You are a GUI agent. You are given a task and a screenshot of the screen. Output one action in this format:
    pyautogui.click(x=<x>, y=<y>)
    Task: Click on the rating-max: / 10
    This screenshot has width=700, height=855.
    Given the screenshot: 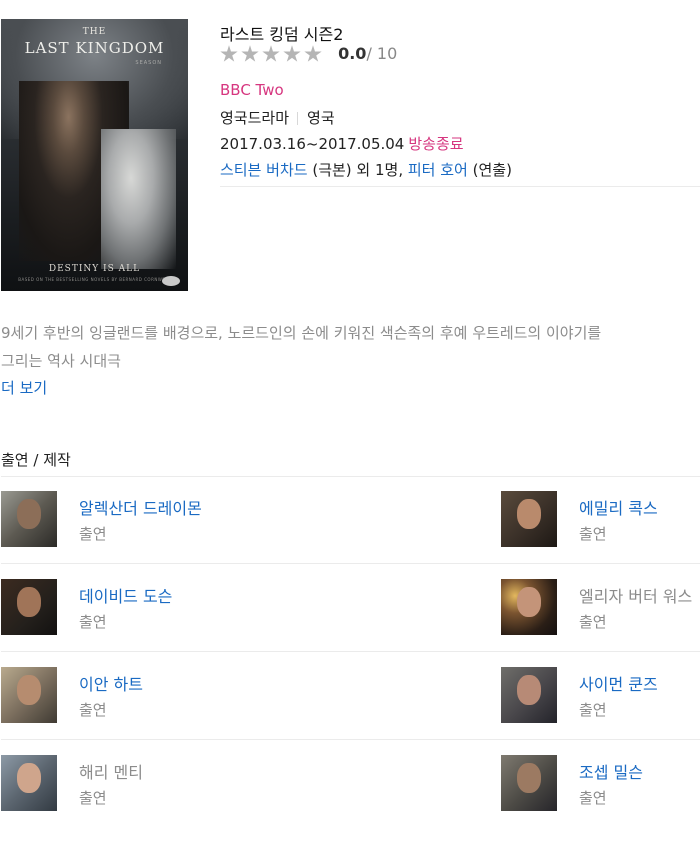 What is the action you would take?
    pyautogui.click(x=382, y=53)
    